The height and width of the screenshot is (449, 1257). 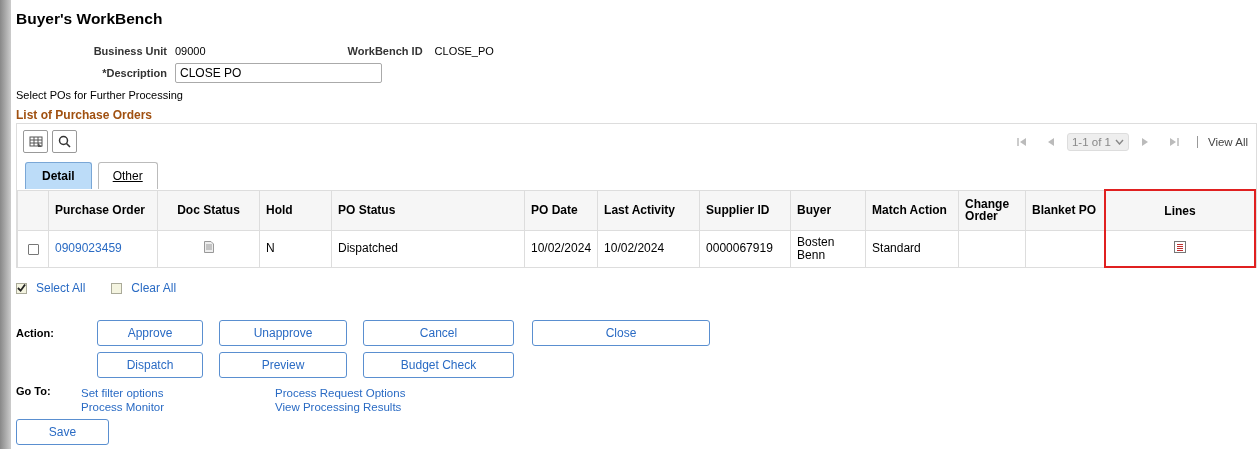 I want to click on table-cell: Dispatched, so click(x=428, y=248).